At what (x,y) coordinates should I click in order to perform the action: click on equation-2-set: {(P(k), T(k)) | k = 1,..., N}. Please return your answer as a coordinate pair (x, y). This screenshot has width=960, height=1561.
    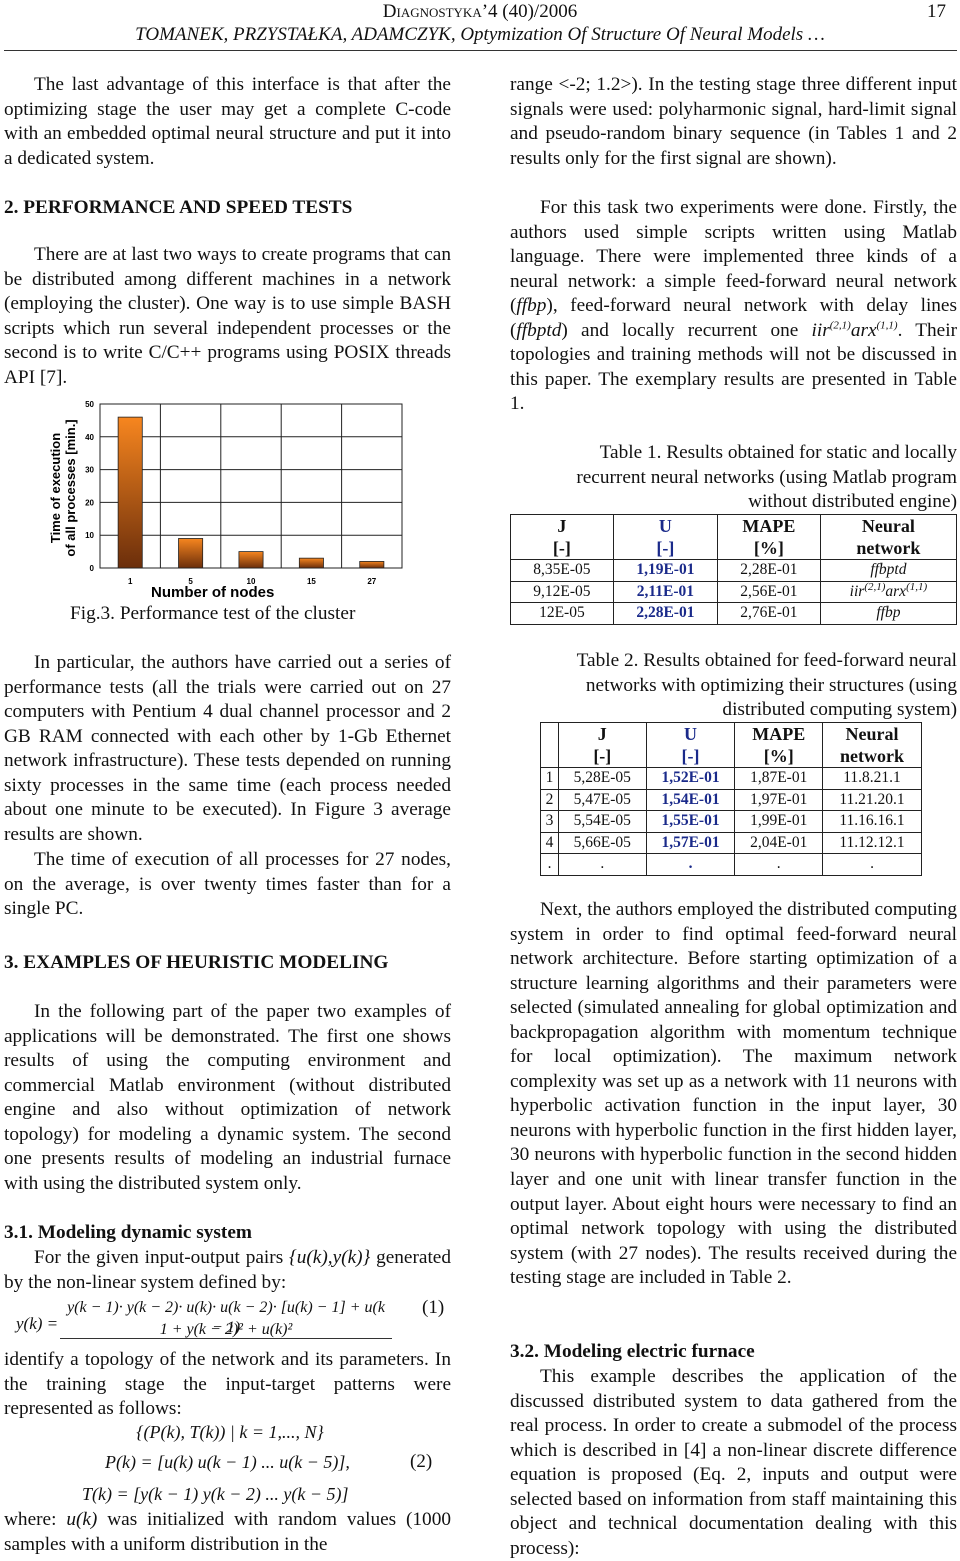
    Looking at the image, I should click on (230, 1432).